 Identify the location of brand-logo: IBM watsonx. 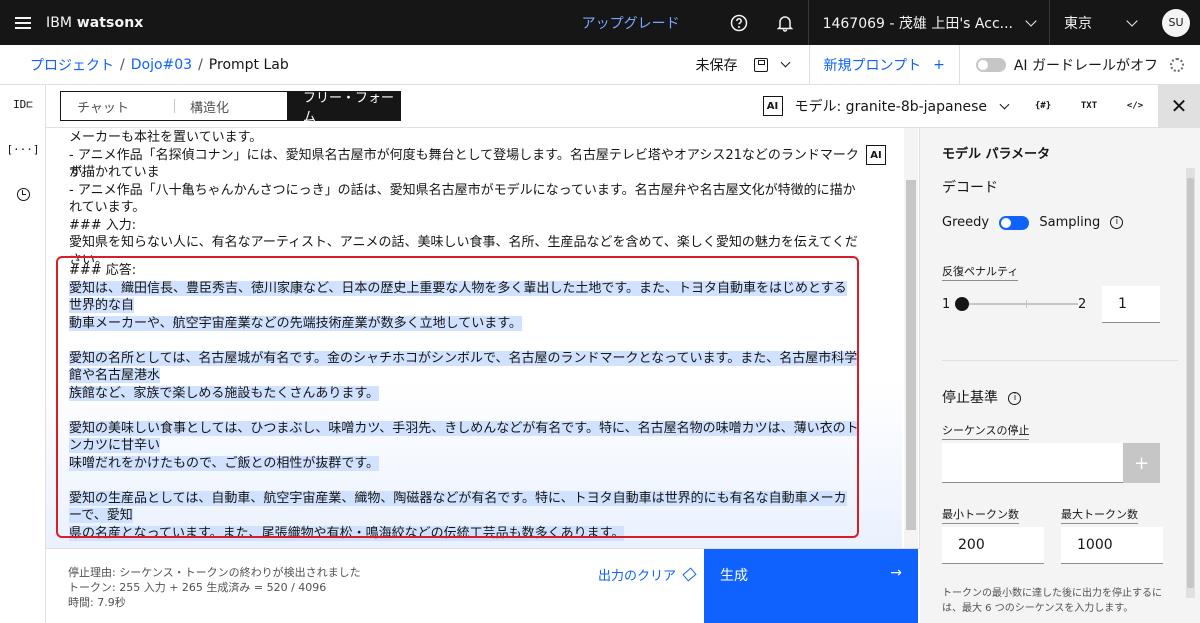
(94, 23).